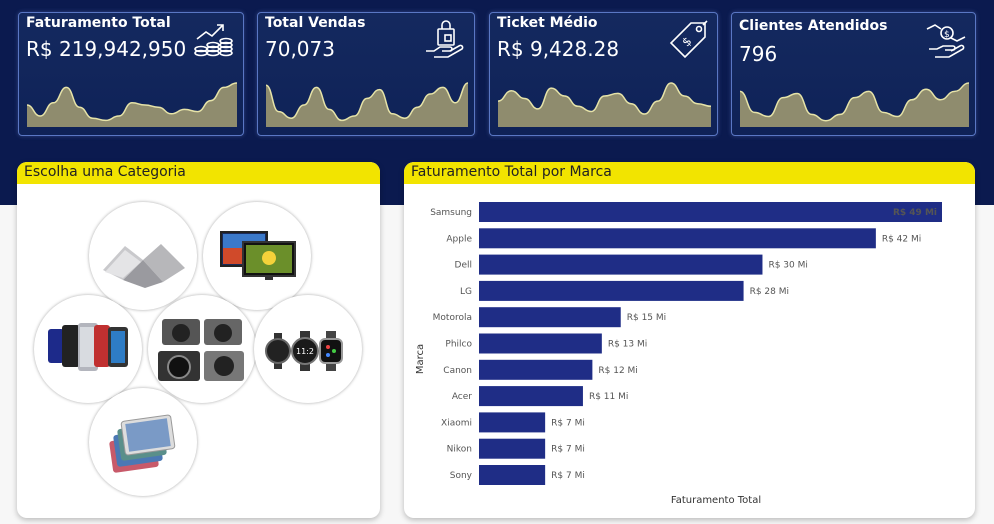  What do you see at coordinates (459, 450) in the screenshot?
I see `category-tick-label: Nikon` at bounding box center [459, 450].